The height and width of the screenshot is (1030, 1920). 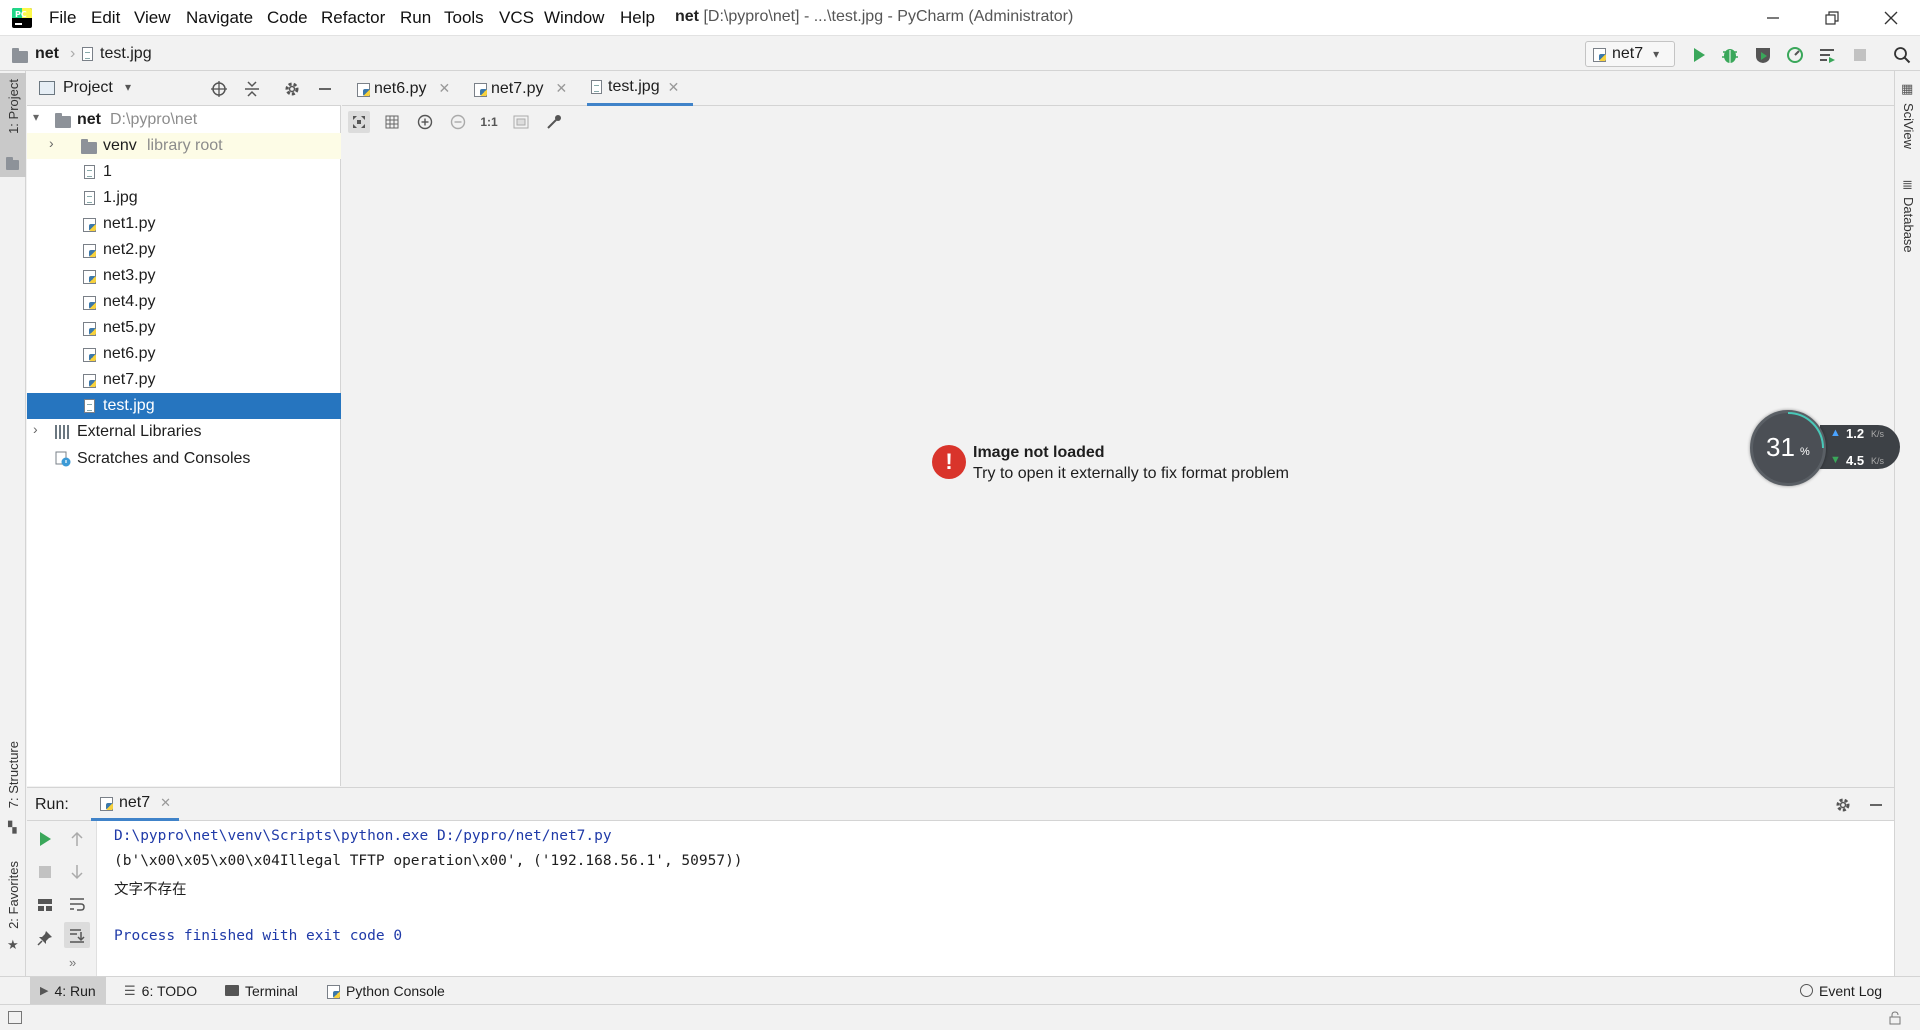 What do you see at coordinates (415, 18) in the screenshot?
I see `menu-run: Run` at bounding box center [415, 18].